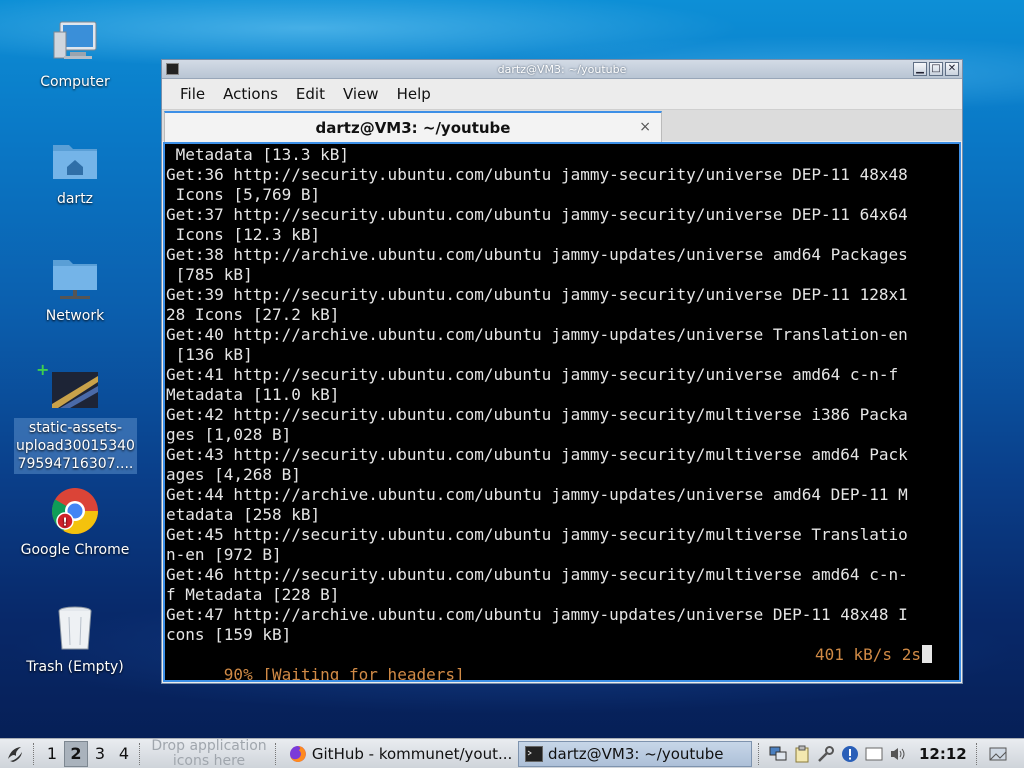  Describe the element at coordinates (75, 43) in the screenshot. I see `computer-icon` at that location.